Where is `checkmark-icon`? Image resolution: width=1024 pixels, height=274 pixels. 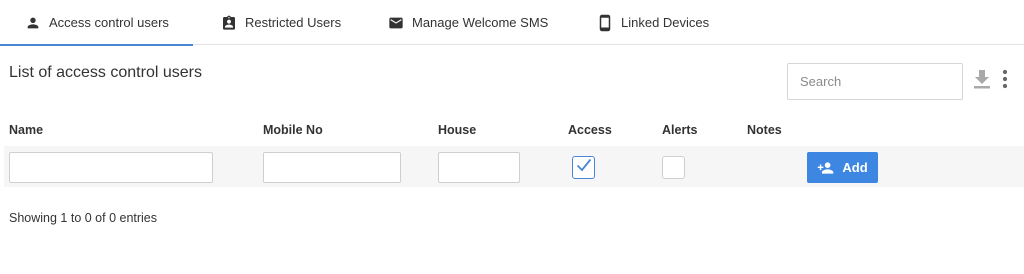 checkmark-icon is located at coordinates (584, 167).